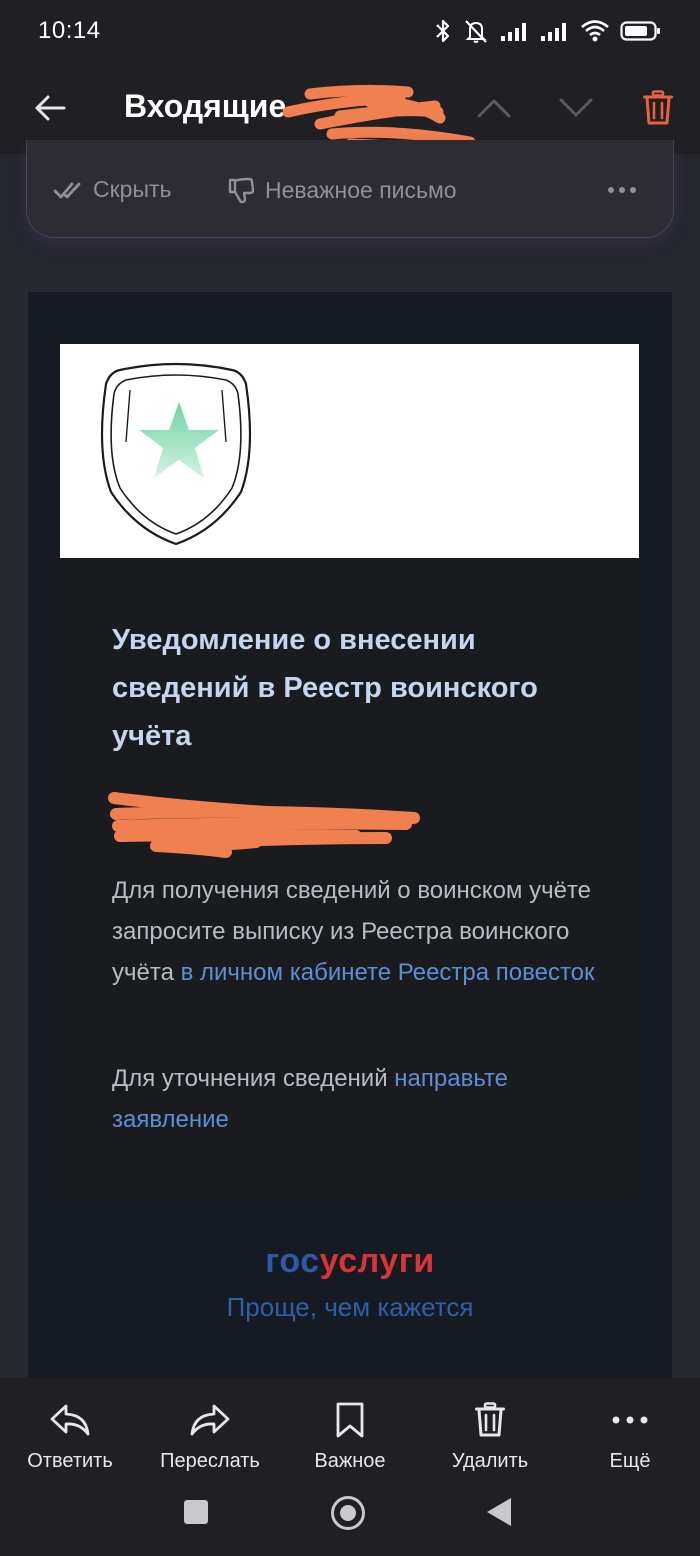 This screenshot has width=700, height=1556. I want to click on chevron-down-icon, so click(576, 107).